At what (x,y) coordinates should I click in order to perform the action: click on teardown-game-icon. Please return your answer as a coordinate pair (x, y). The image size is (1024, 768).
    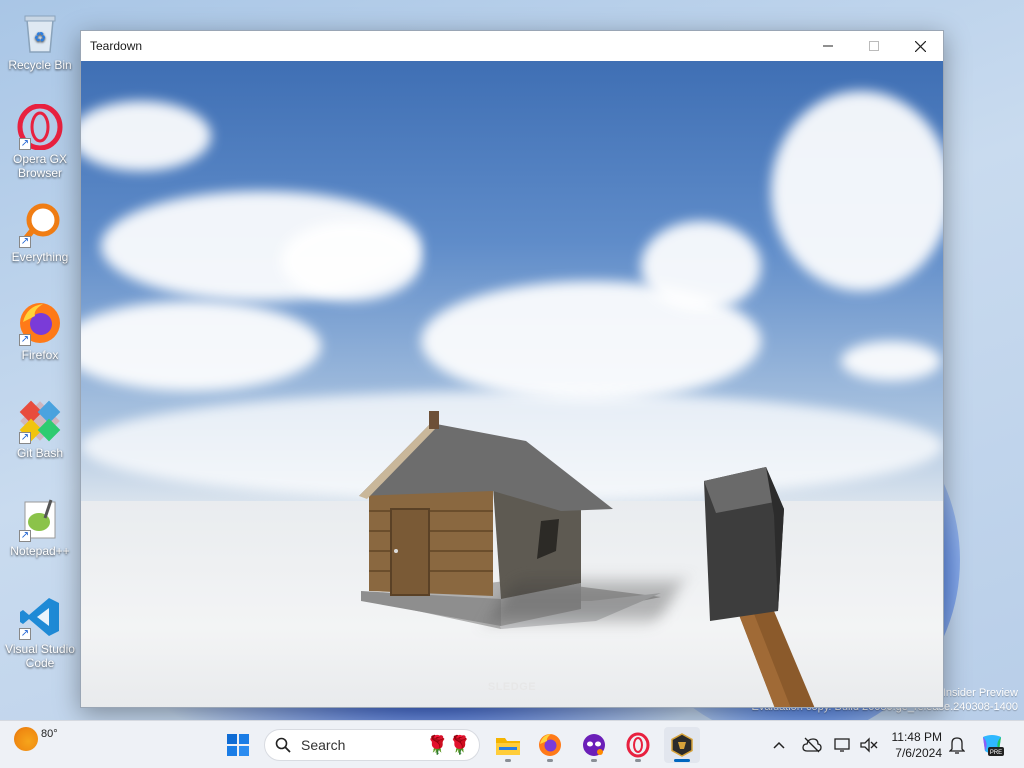
    Looking at the image, I should click on (682, 745).